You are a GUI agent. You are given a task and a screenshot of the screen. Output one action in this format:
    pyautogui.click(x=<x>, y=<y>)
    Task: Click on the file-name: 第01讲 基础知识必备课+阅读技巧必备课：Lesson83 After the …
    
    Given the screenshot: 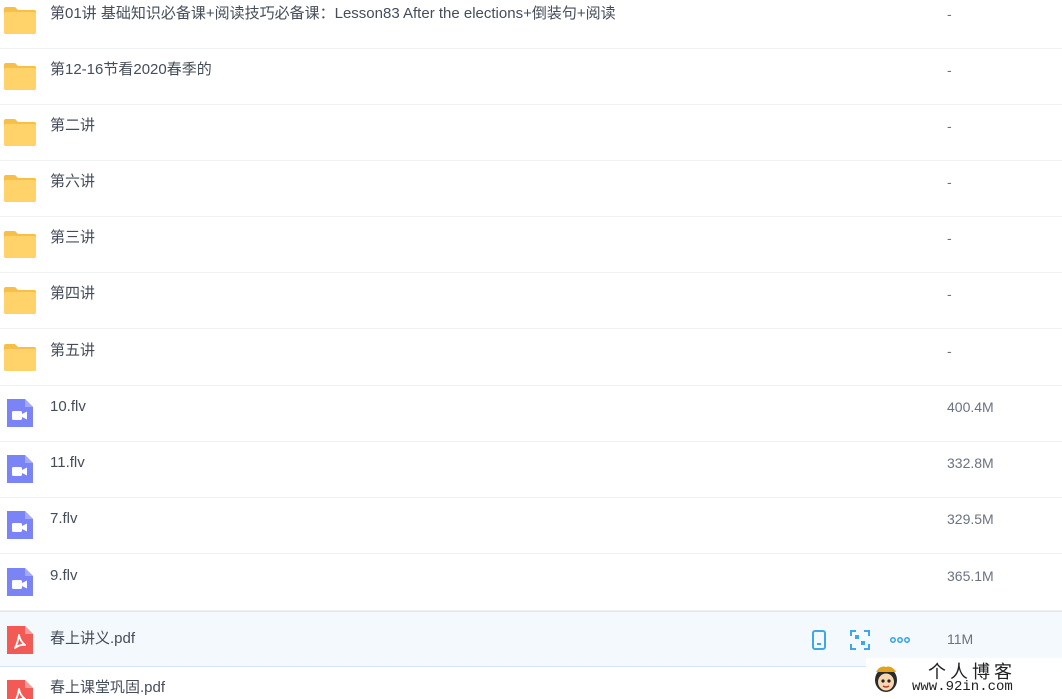 What is the action you would take?
    pyautogui.click(x=333, y=24)
    